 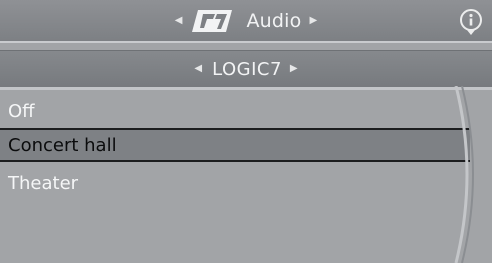 What do you see at coordinates (471, 22) in the screenshot?
I see `info-icon` at bounding box center [471, 22].